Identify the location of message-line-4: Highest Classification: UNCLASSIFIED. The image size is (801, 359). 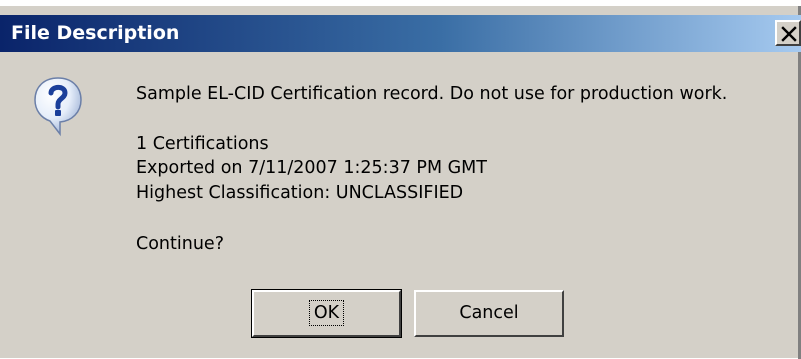
(300, 193).